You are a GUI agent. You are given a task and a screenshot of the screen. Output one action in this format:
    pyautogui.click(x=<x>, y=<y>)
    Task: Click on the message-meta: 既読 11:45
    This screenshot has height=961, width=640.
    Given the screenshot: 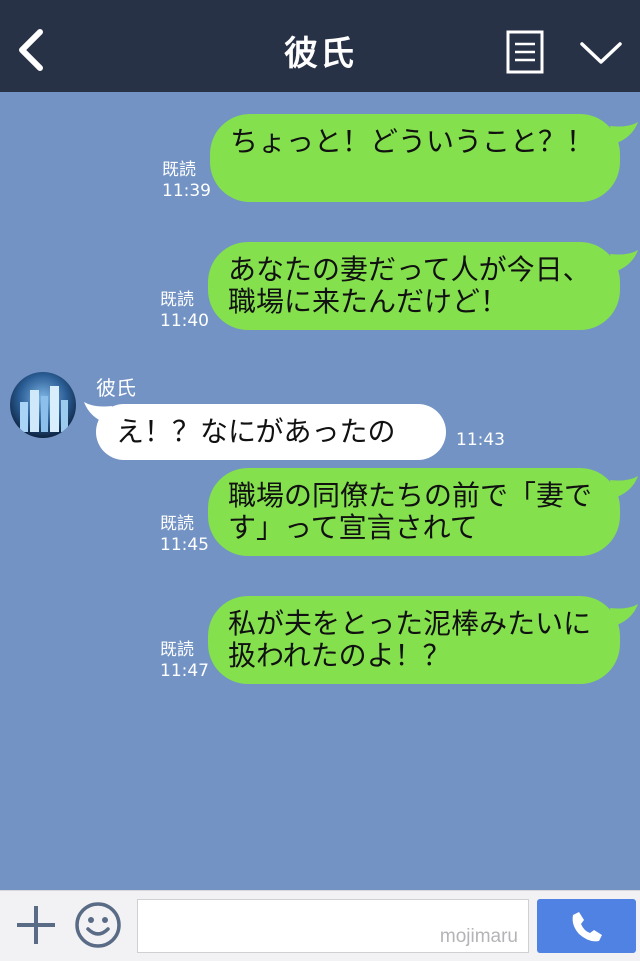 What is the action you would take?
    pyautogui.click(x=184, y=535)
    